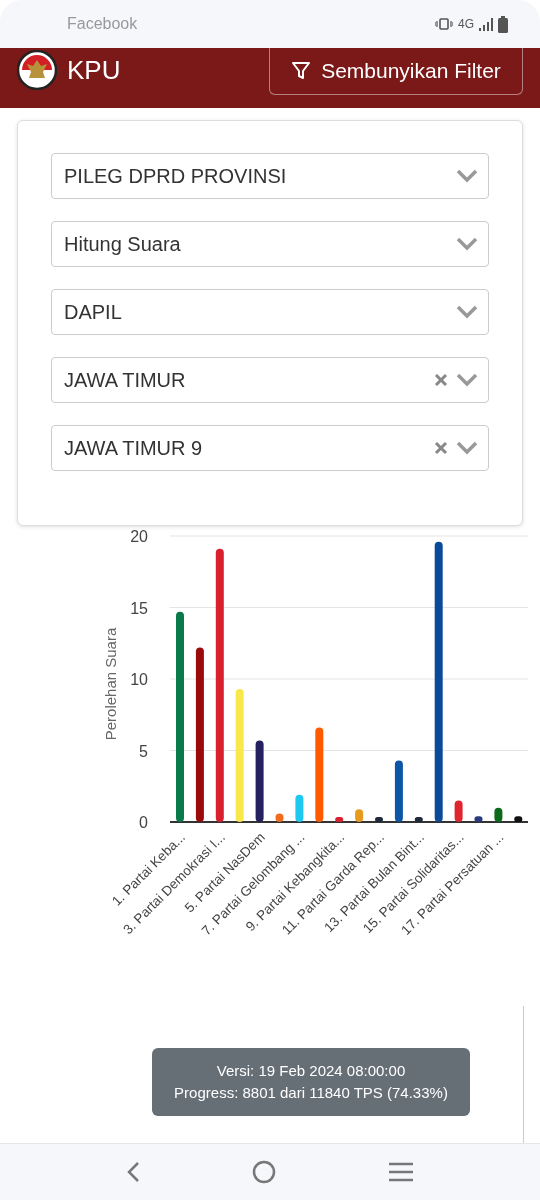 Image resolution: width=540 pixels, height=1200 pixels. I want to click on y-tick-label: 0, so click(143, 822).